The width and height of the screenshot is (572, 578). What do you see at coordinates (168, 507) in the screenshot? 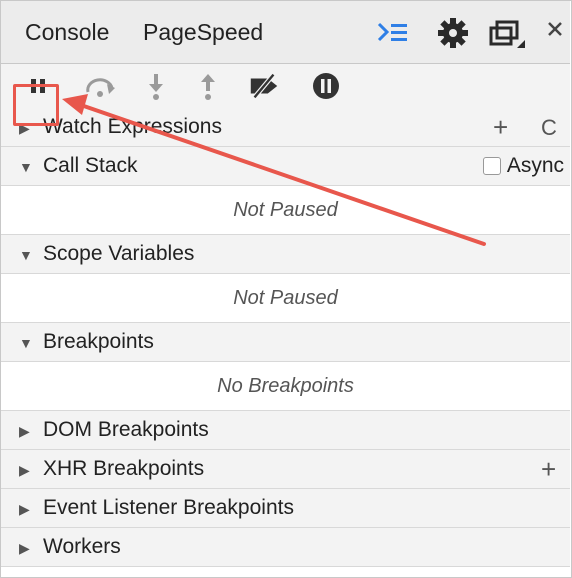
I see `section-label: Event Listener Breakpoints` at bounding box center [168, 507].